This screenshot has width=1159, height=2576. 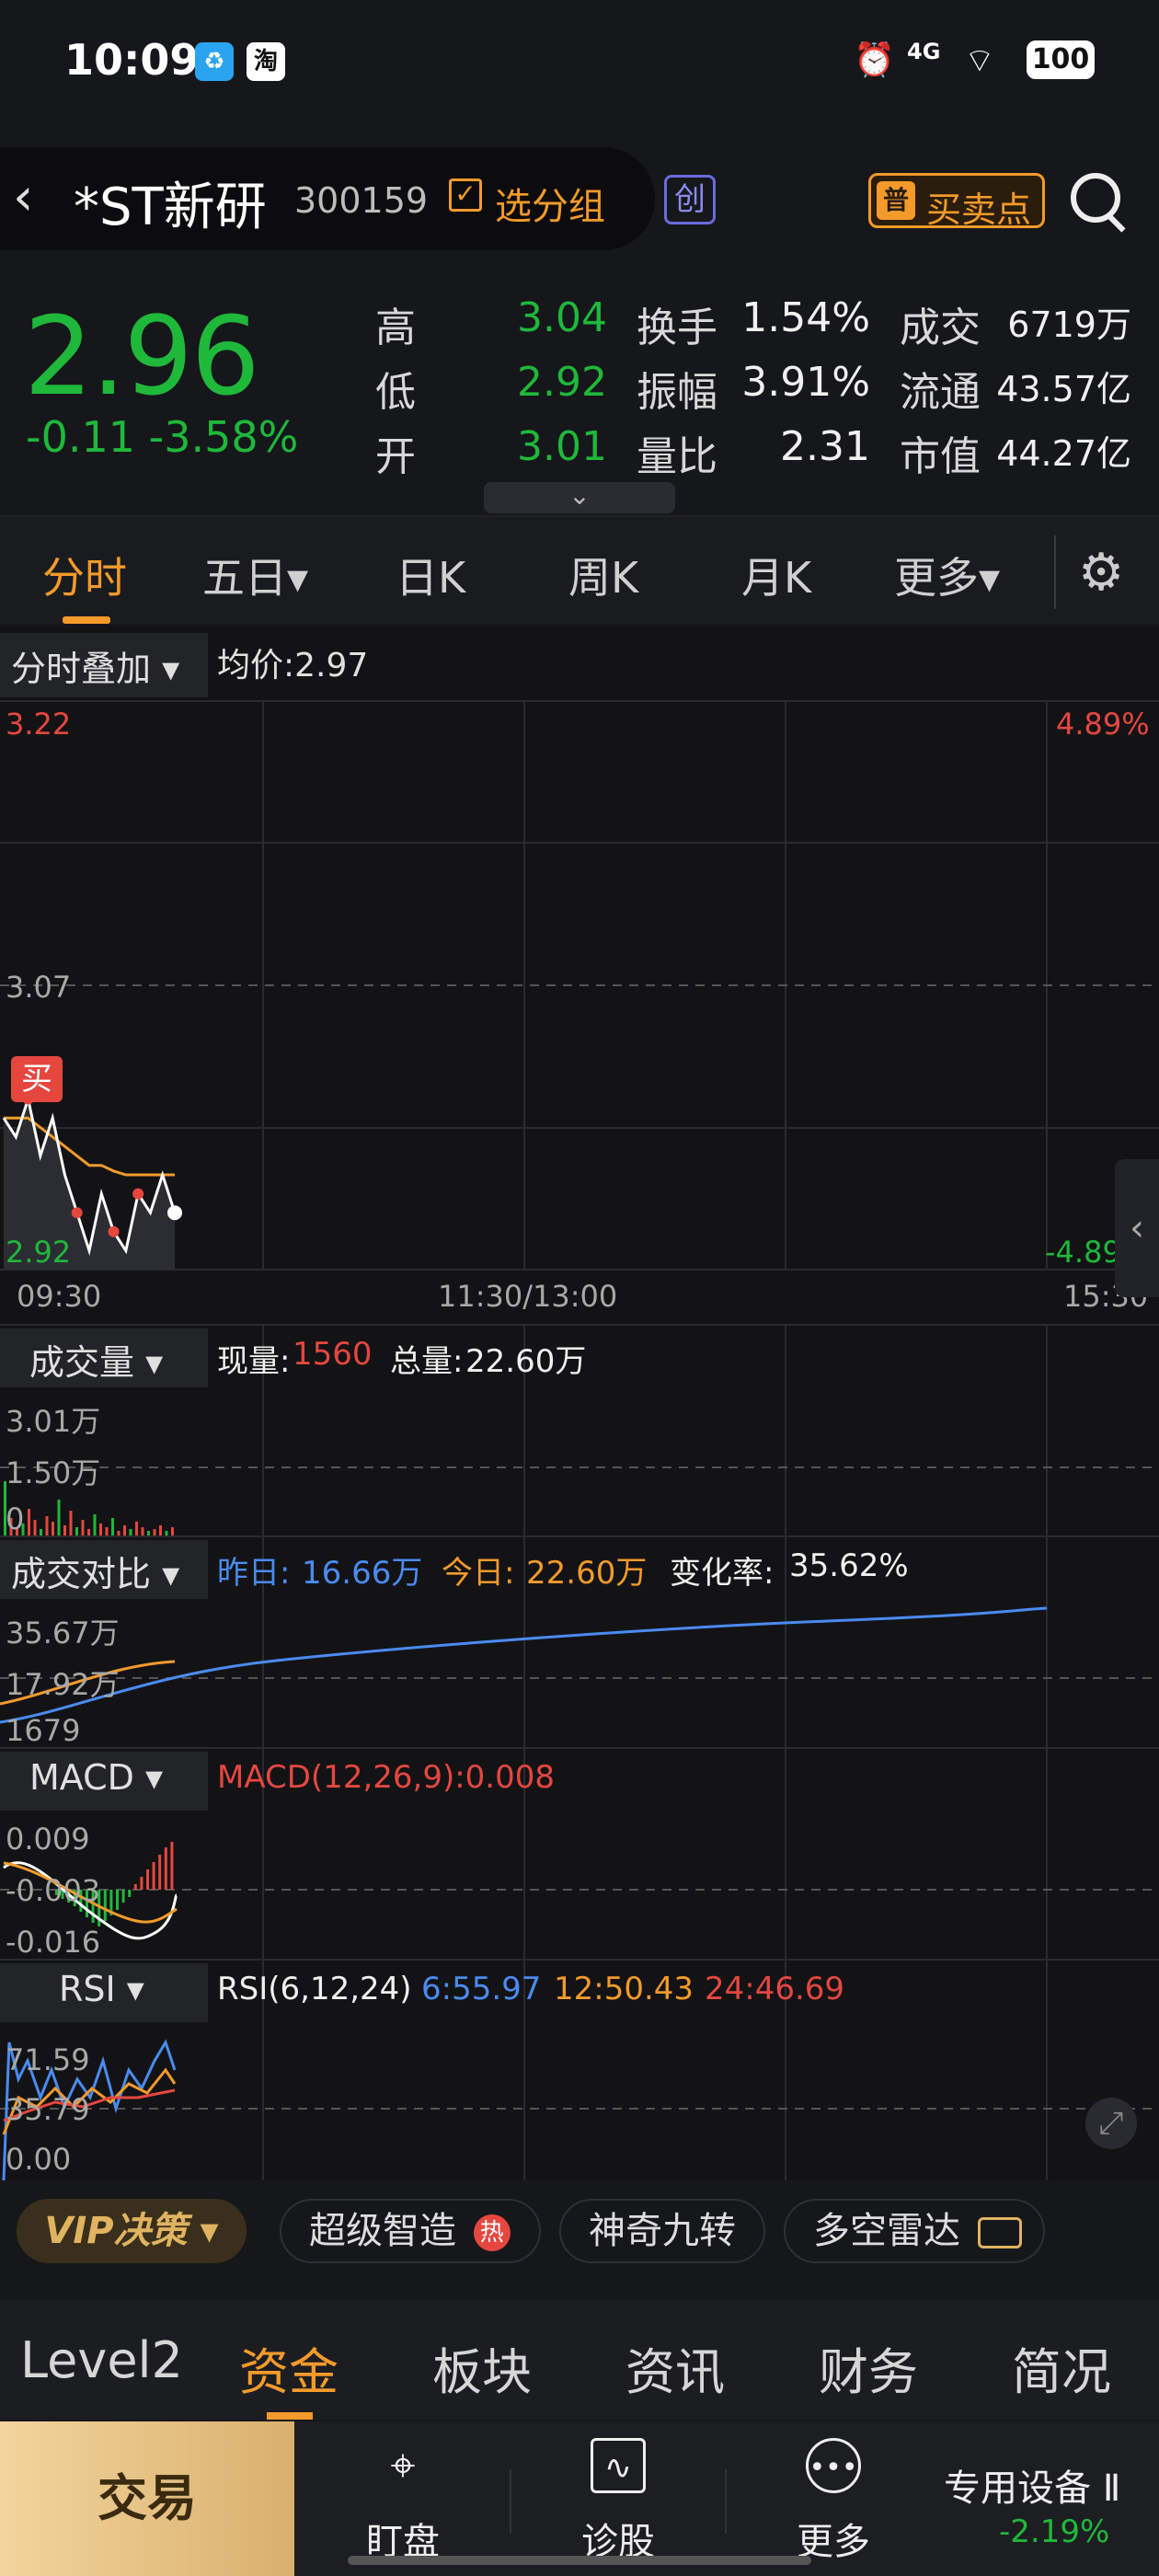 I want to click on amplitude-value: 3.91%, so click(x=805, y=382).